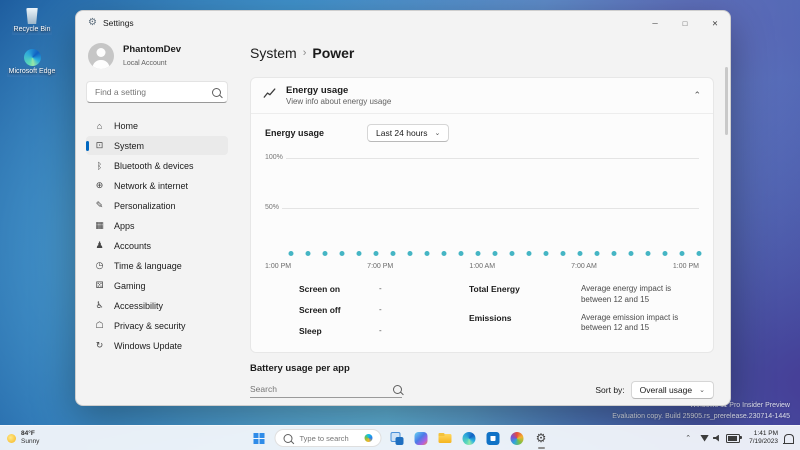  What do you see at coordinates (655, 23) in the screenshot?
I see `minimize-button: ─` at bounding box center [655, 23].